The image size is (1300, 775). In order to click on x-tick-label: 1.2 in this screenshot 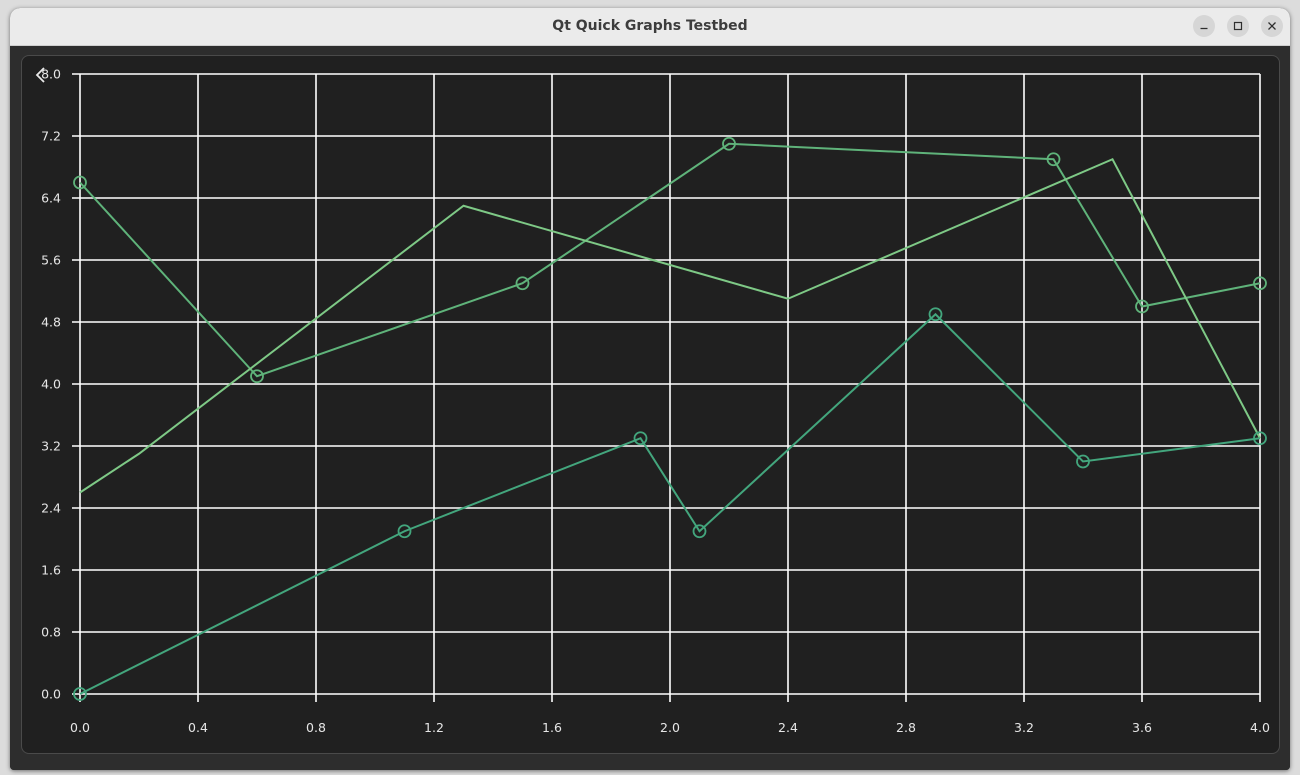, I will do `click(434, 727)`.